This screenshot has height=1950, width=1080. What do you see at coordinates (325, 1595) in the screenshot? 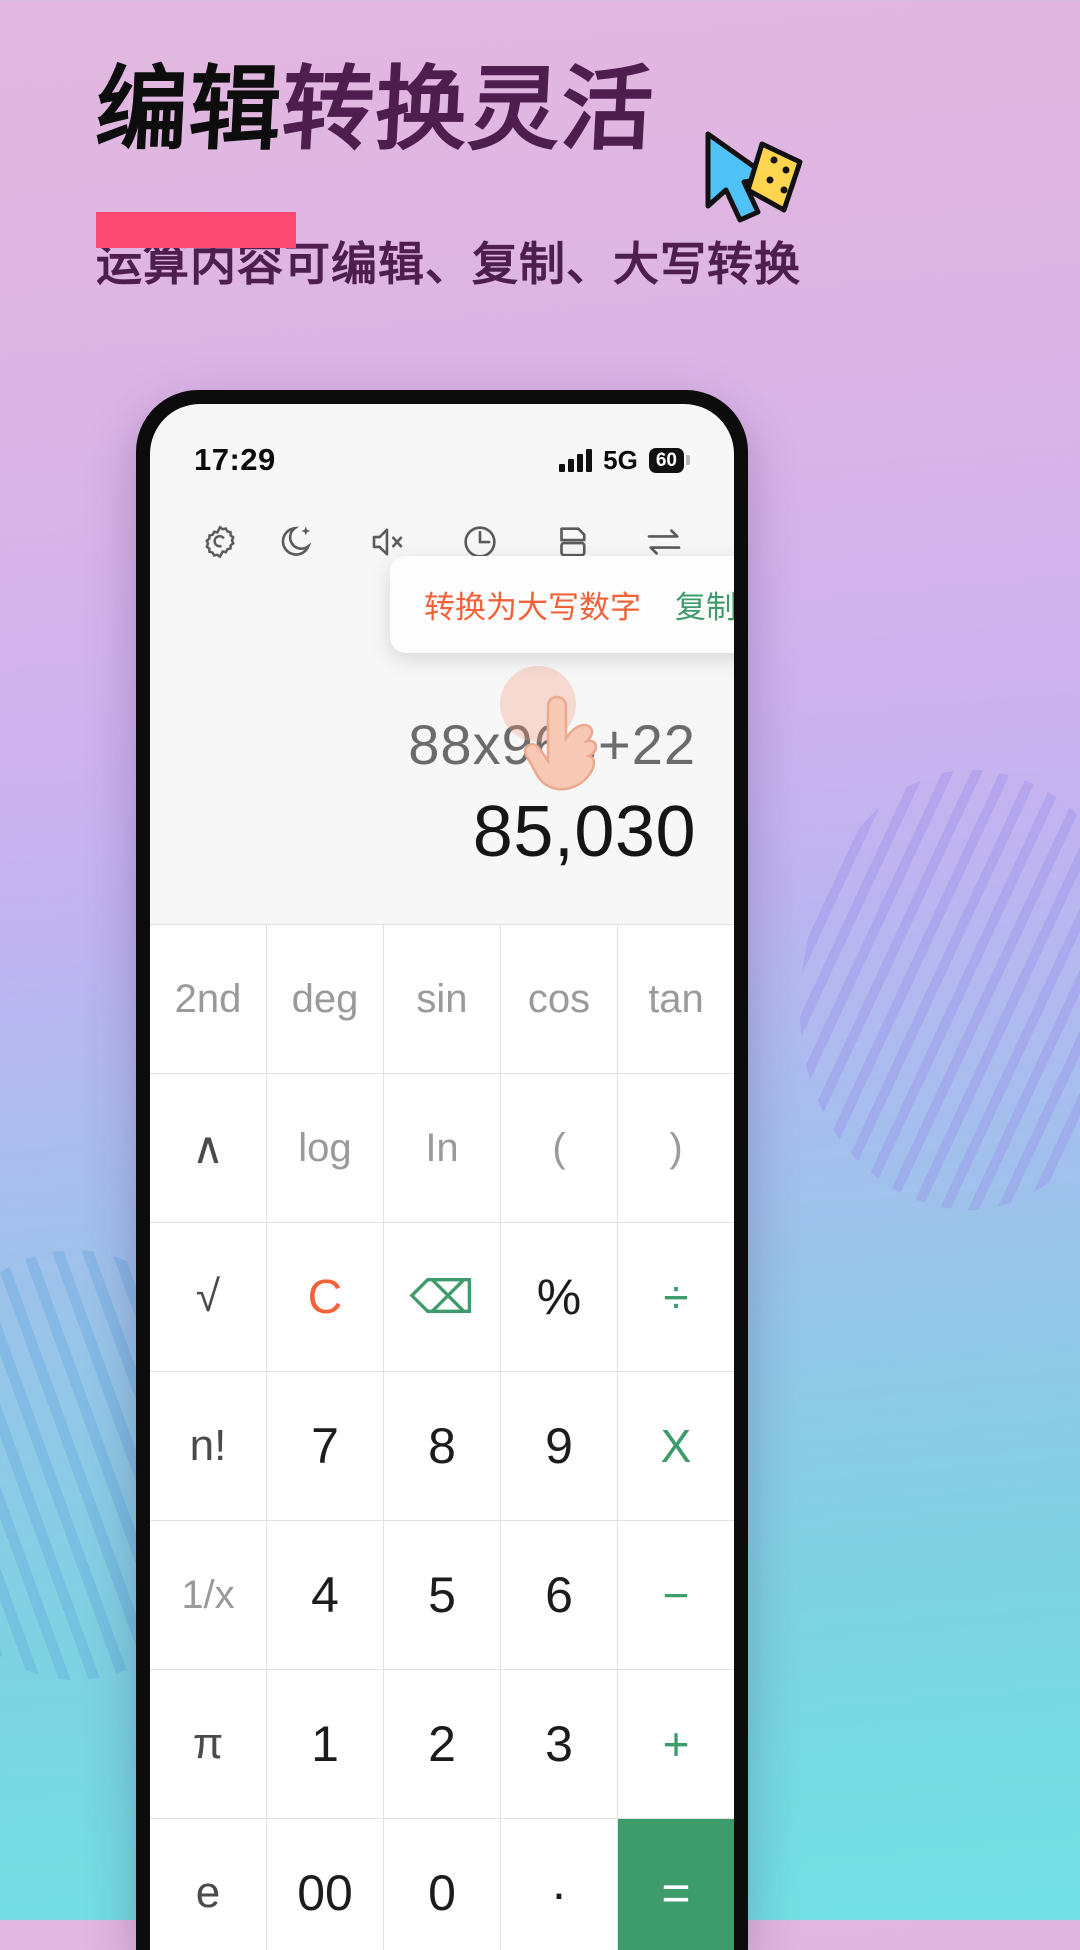
I see `key-4: 4` at bounding box center [325, 1595].